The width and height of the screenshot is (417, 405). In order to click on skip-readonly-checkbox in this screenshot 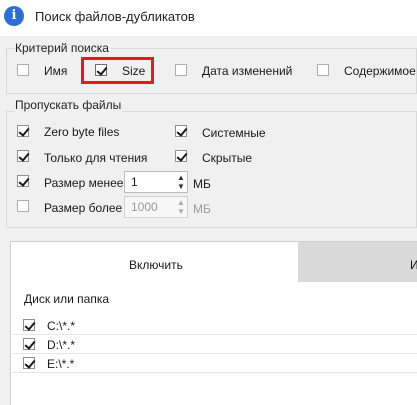, I will do `click(23, 156)`.